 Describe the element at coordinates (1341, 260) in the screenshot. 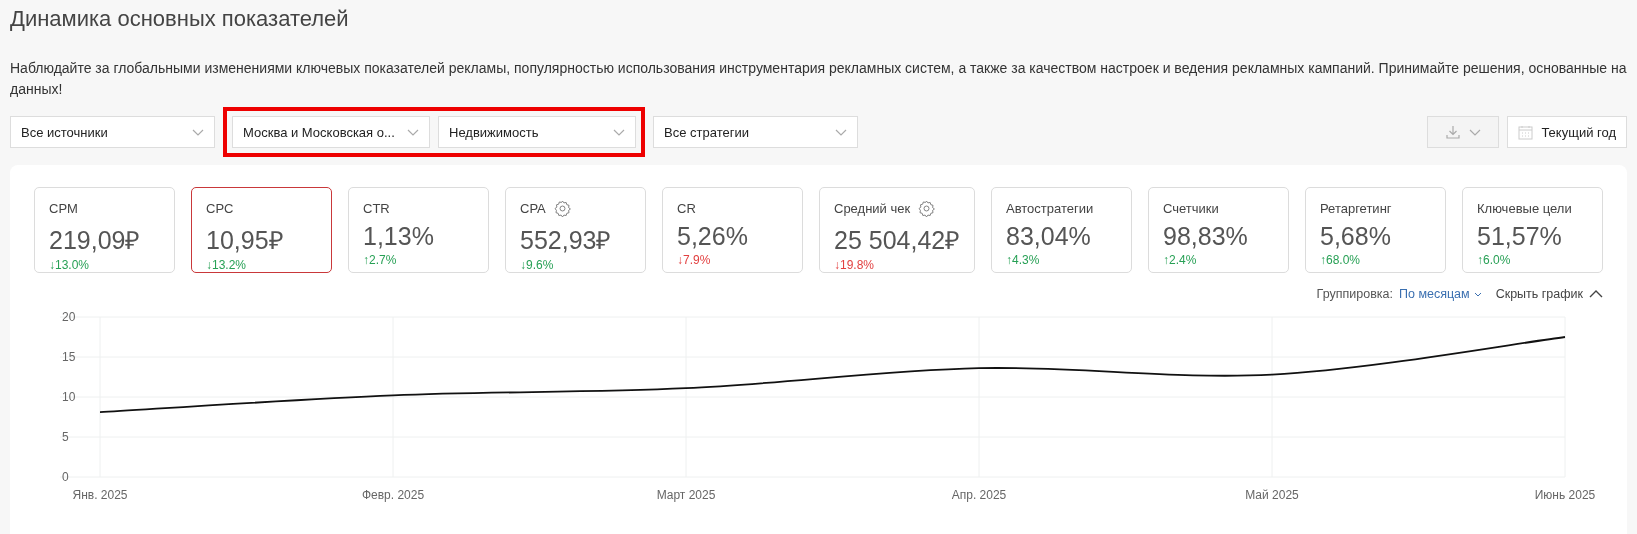

I see `metric-change: ↑68.0%` at that location.